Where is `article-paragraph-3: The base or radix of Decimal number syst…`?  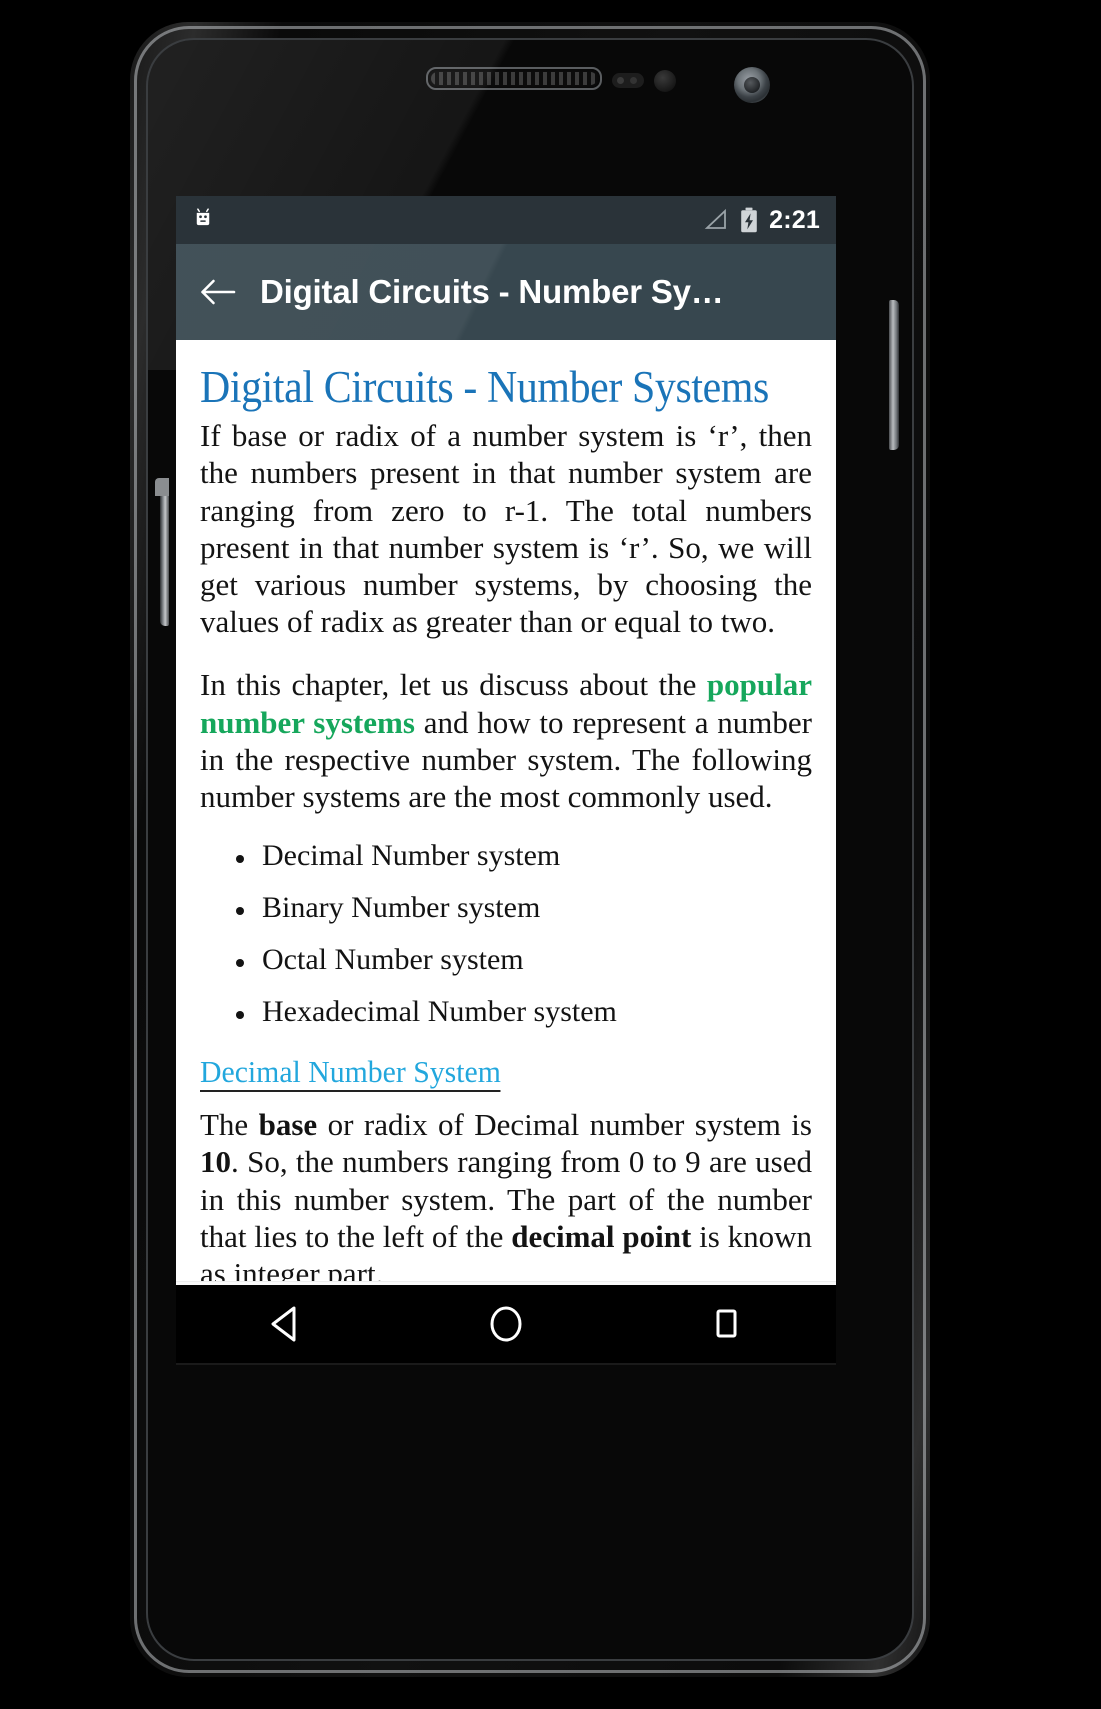
article-paragraph-3: The base or radix of Decimal number syst… is located at coordinates (506, 1199).